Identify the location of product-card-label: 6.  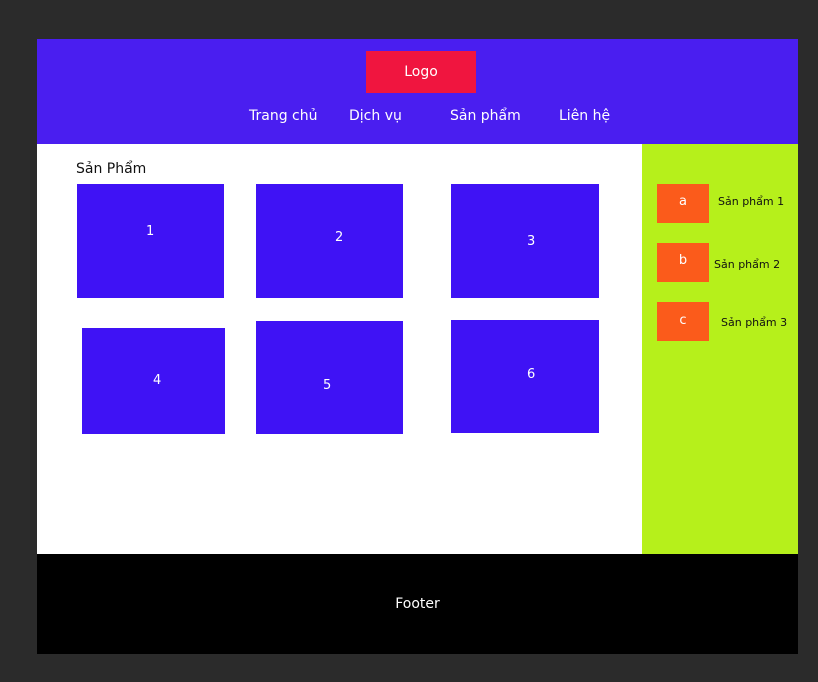
(531, 374).